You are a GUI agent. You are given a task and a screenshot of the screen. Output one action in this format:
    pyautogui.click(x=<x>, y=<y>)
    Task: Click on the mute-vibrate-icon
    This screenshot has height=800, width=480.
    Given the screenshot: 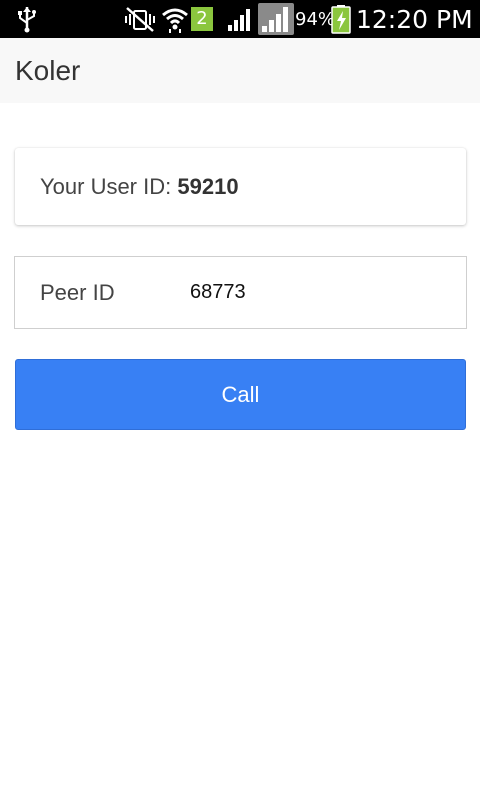 What is the action you would take?
    pyautogui.click(x=140, y=19)
    